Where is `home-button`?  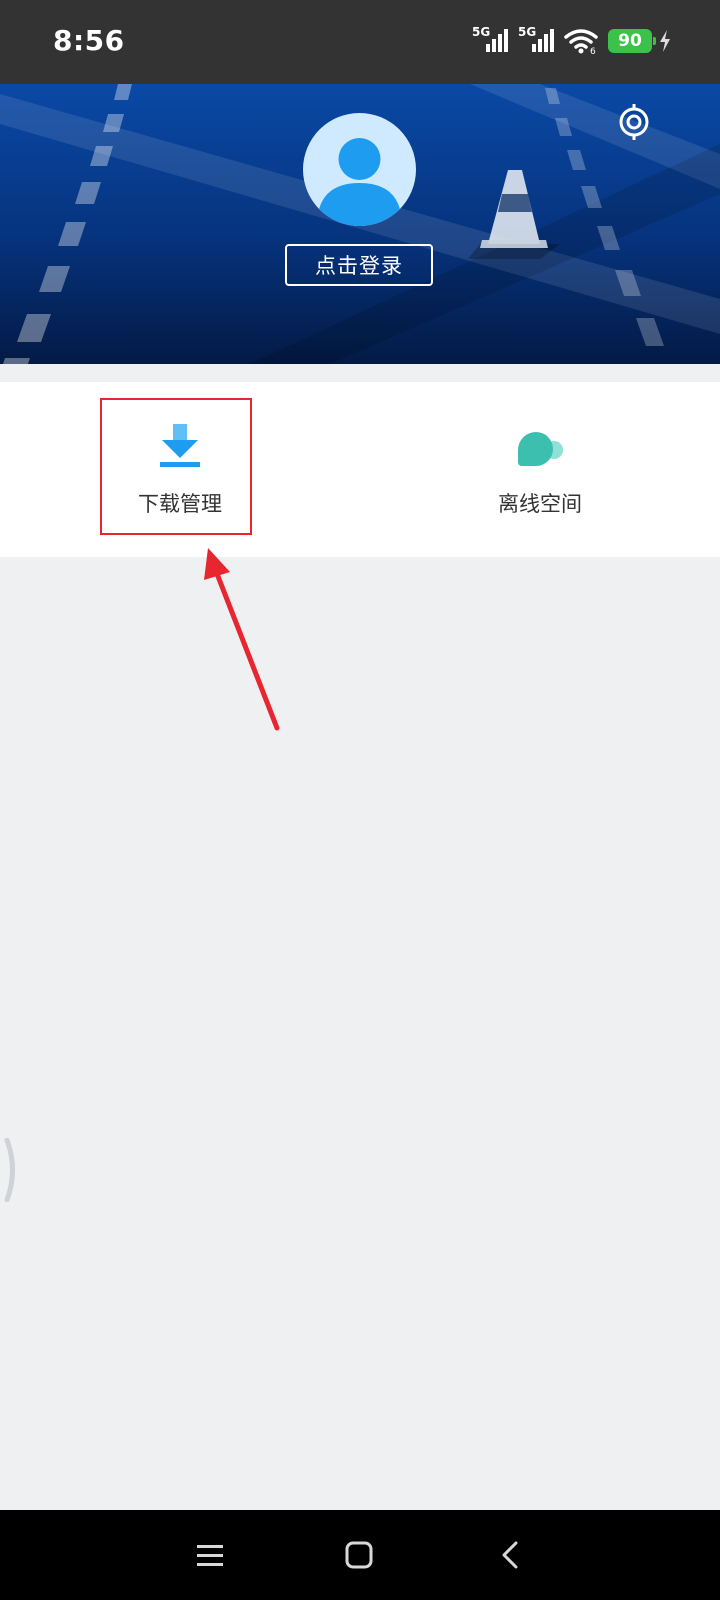 home-button is located at coordinates (359, 1555).